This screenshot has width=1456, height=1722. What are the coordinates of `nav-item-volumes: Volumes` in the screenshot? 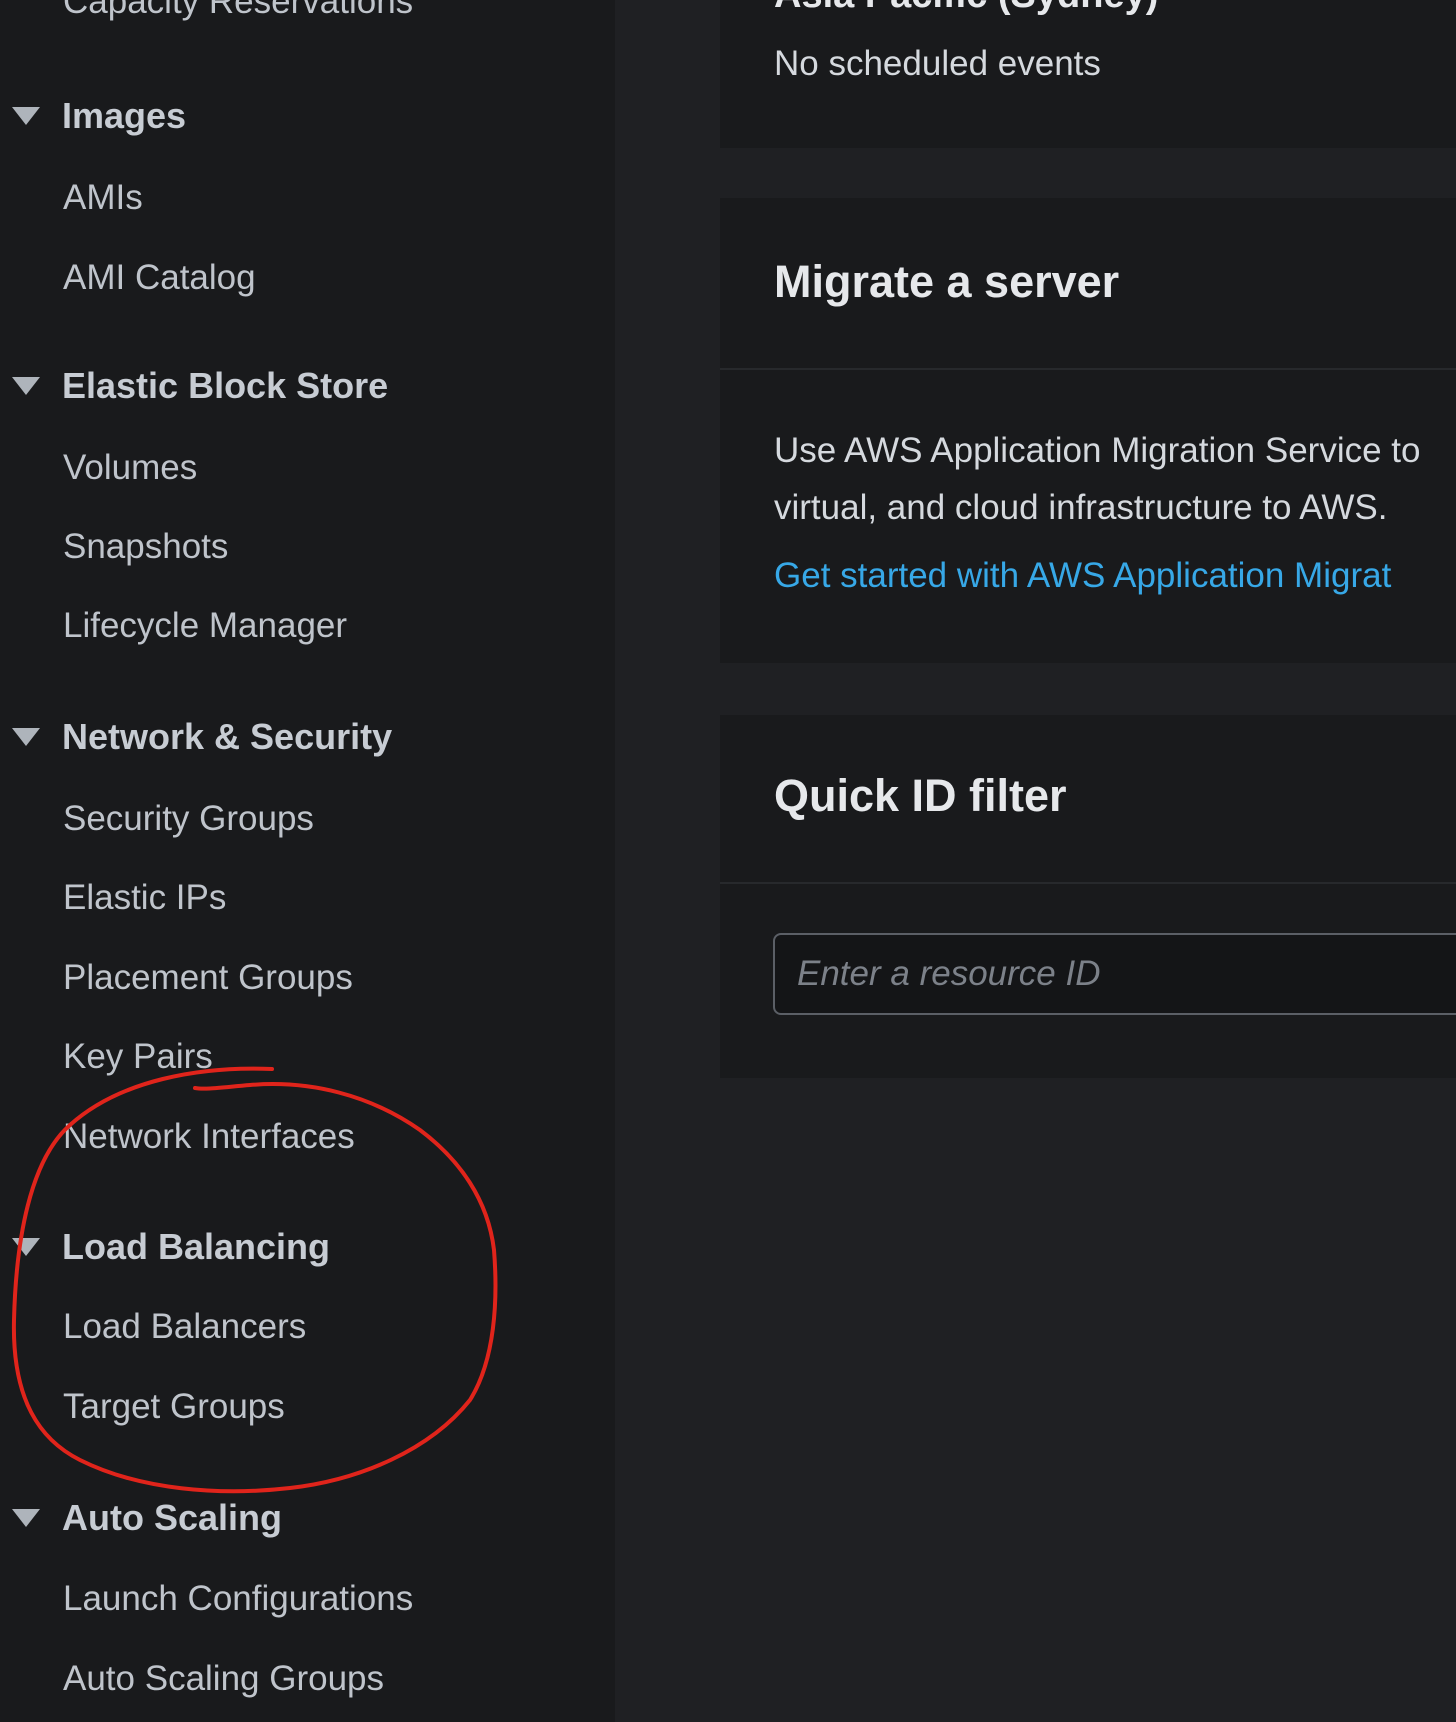 It's located at (130, 468).